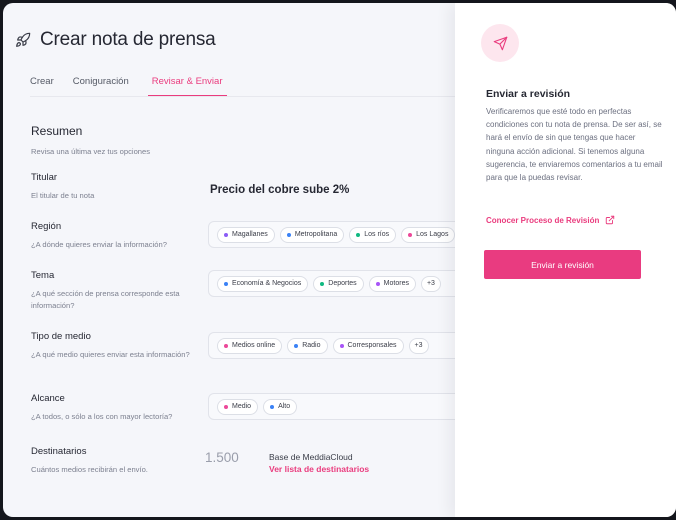  What do you see at coordinates (46, 226) in the screenshot?
I see `region-label: Región` at bounding box center [46, 226].